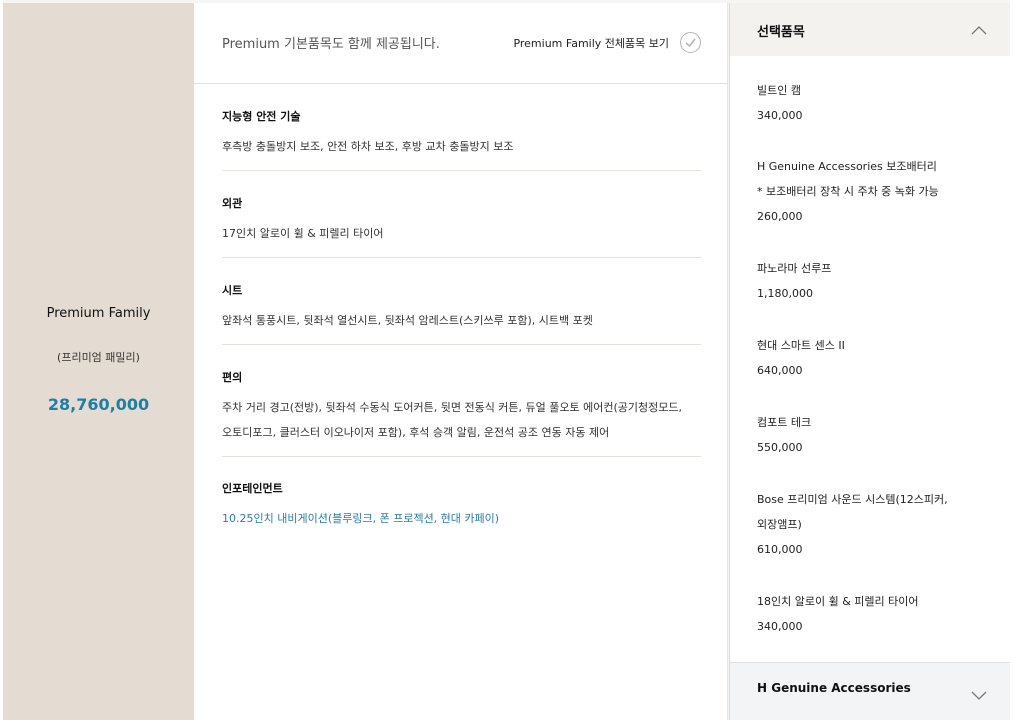 This screenshot has height=720, width=1014. What do you see at coordinates (979, 695) in the screenshot?
I see `chevron-down-icon` at bounding box center [979, 695].